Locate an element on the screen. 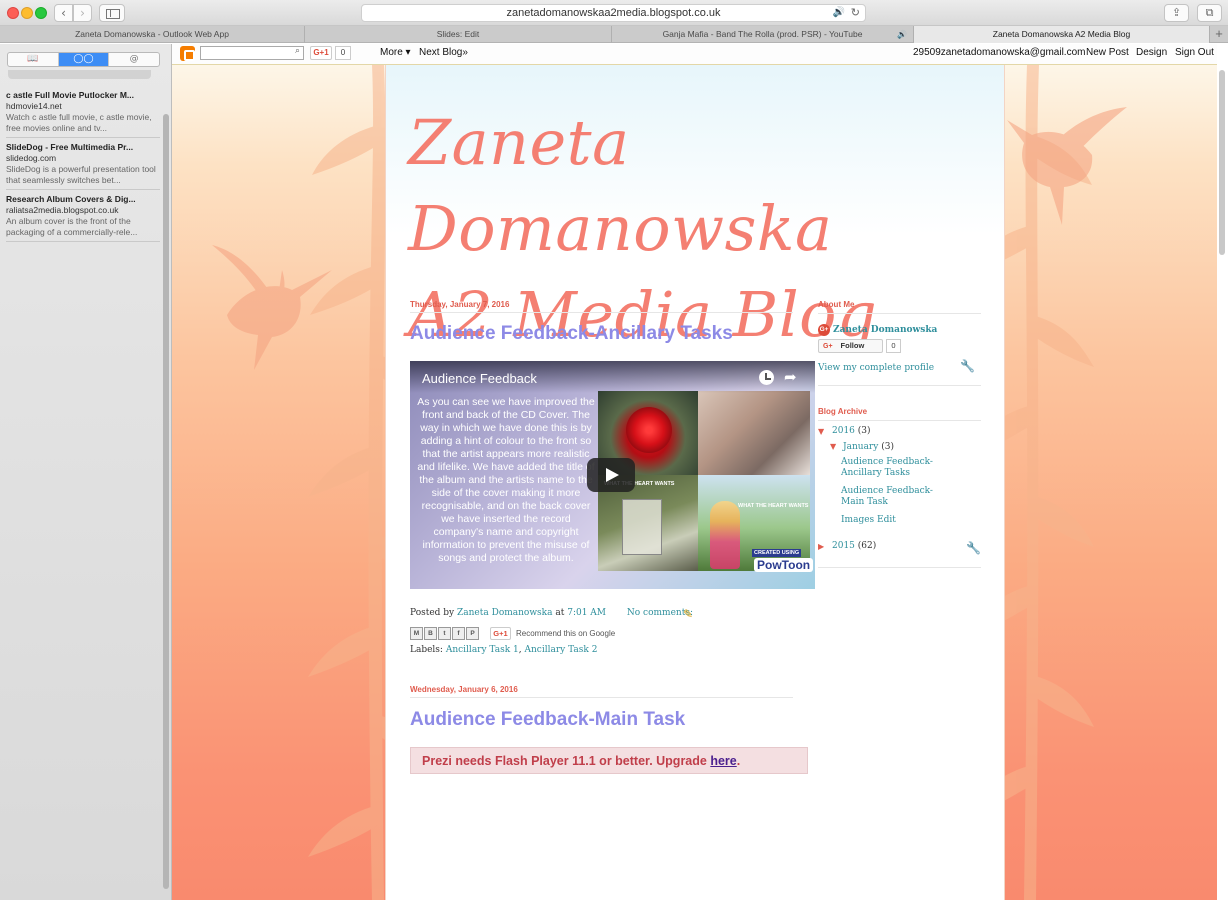 The width and height of the screenshot is (1228, 900). tracklist-panel is located at coordinates (642, 527).